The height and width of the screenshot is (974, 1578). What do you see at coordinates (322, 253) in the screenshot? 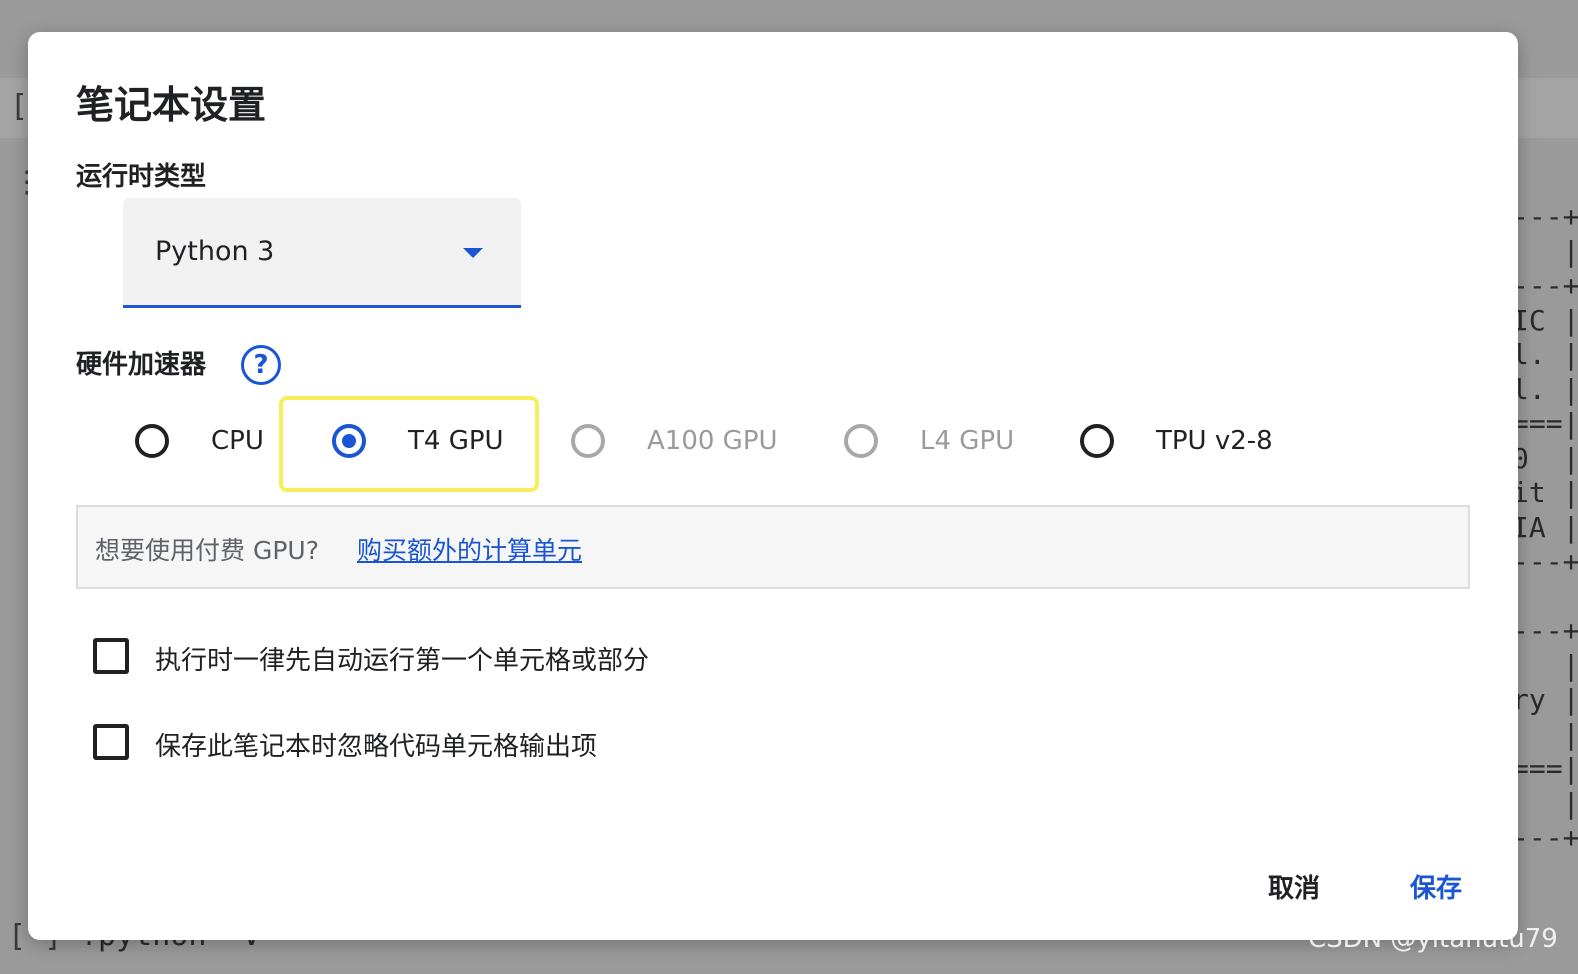
I see `runtime-type-select: Python 3` at bounding box center [322, 253].